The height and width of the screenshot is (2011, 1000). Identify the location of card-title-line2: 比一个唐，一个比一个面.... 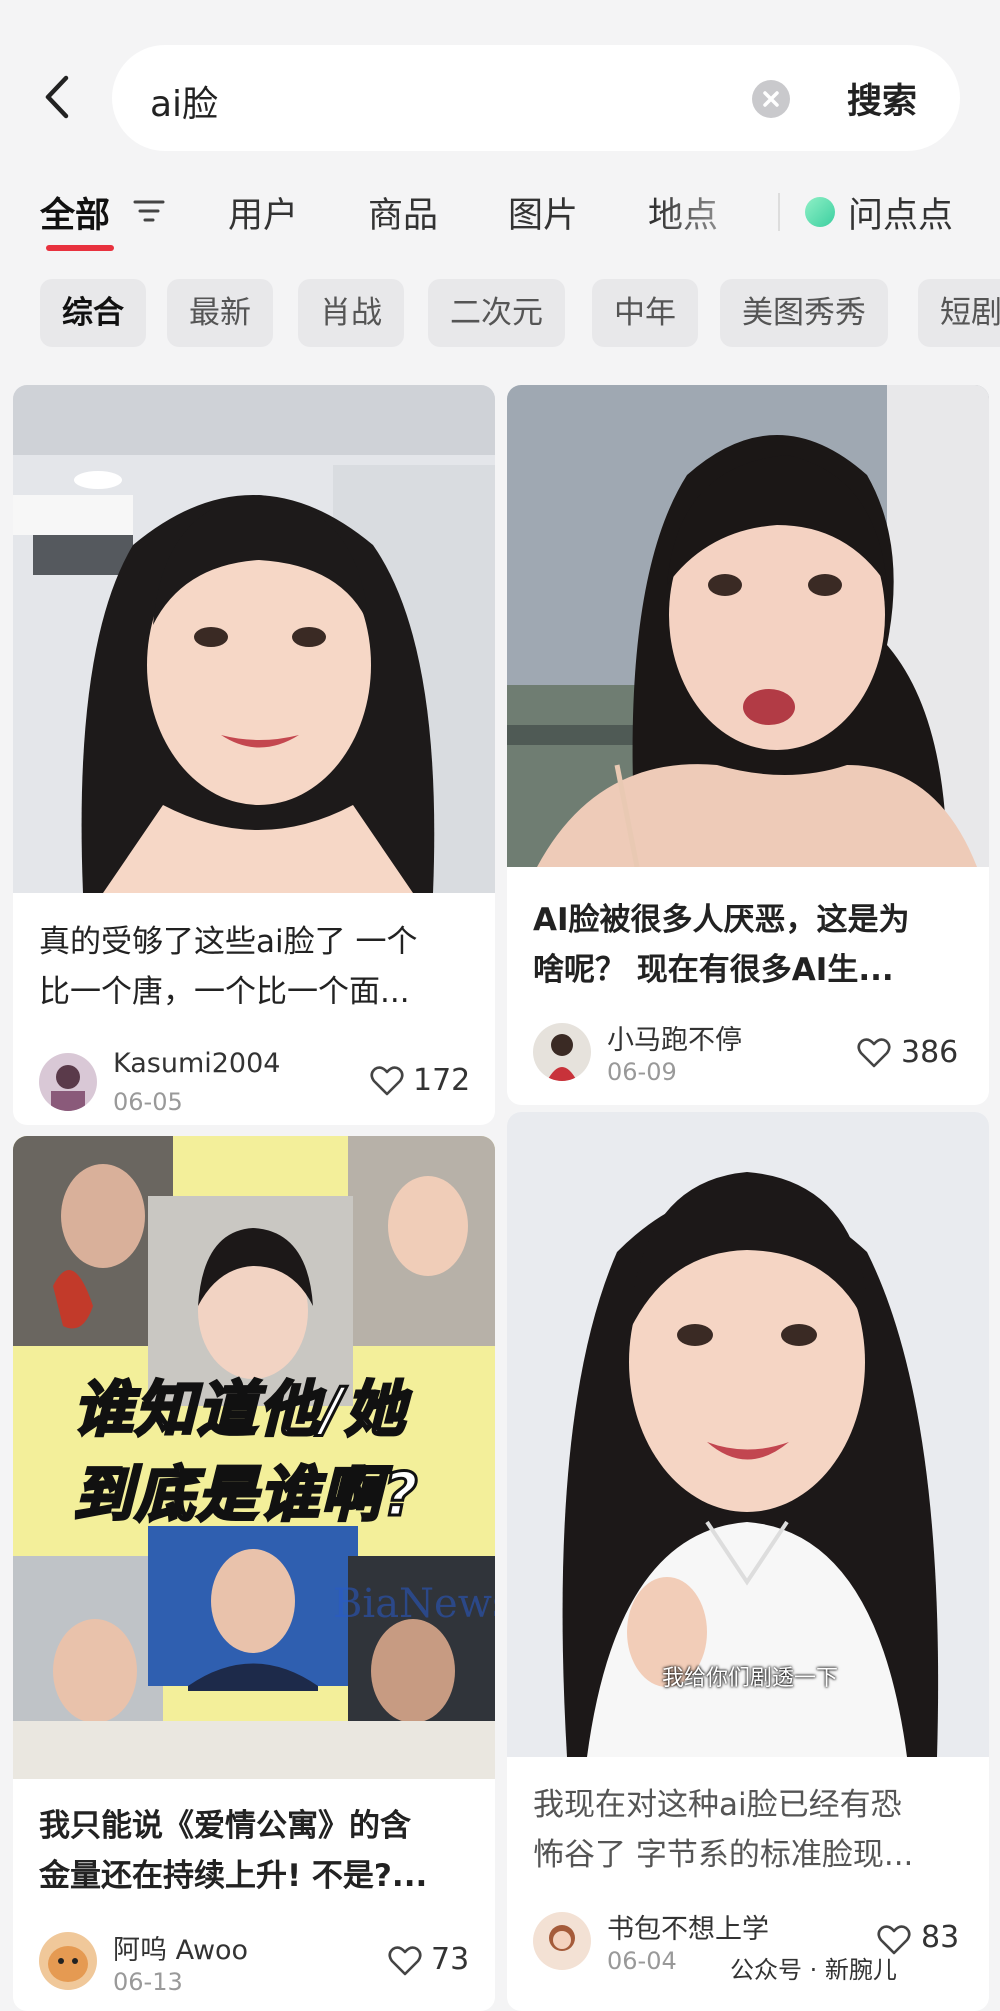
(224, 992).